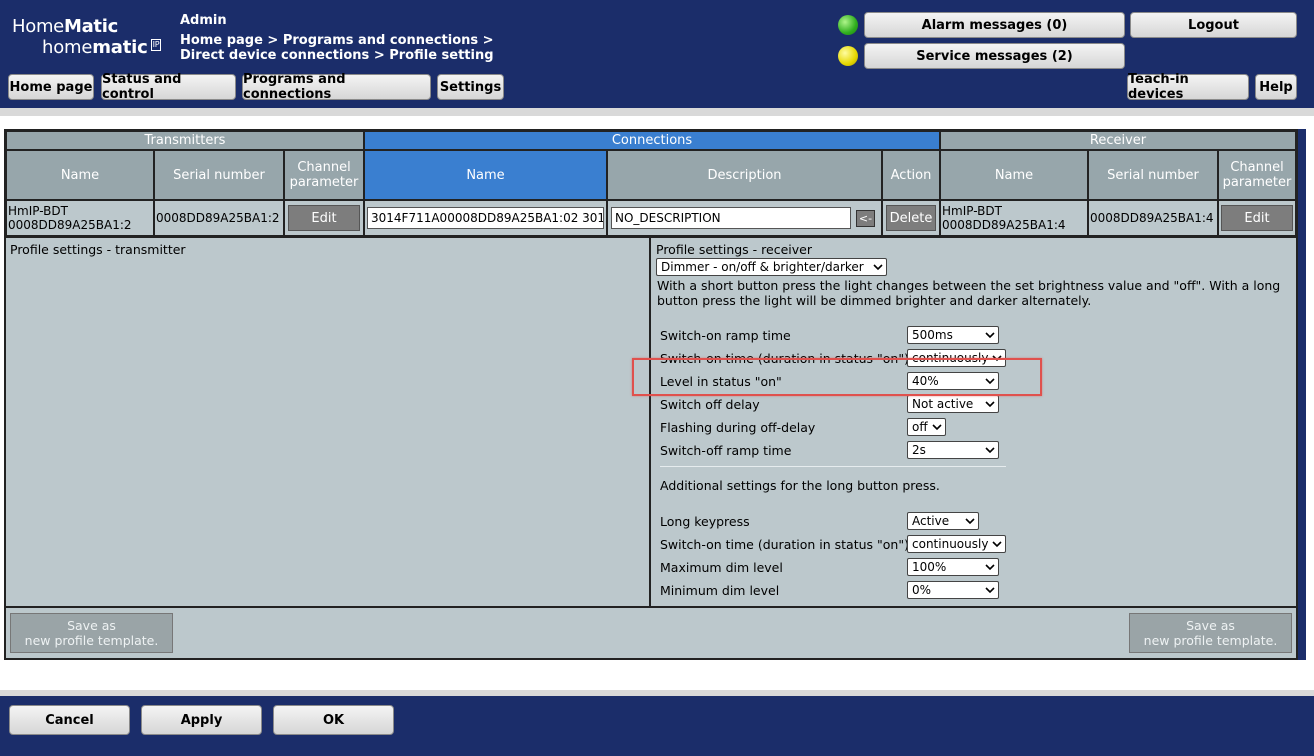 This screenshot has width=1314, height=756. I want to click on group-header-receiver: Receiver, so click(1118, 140).